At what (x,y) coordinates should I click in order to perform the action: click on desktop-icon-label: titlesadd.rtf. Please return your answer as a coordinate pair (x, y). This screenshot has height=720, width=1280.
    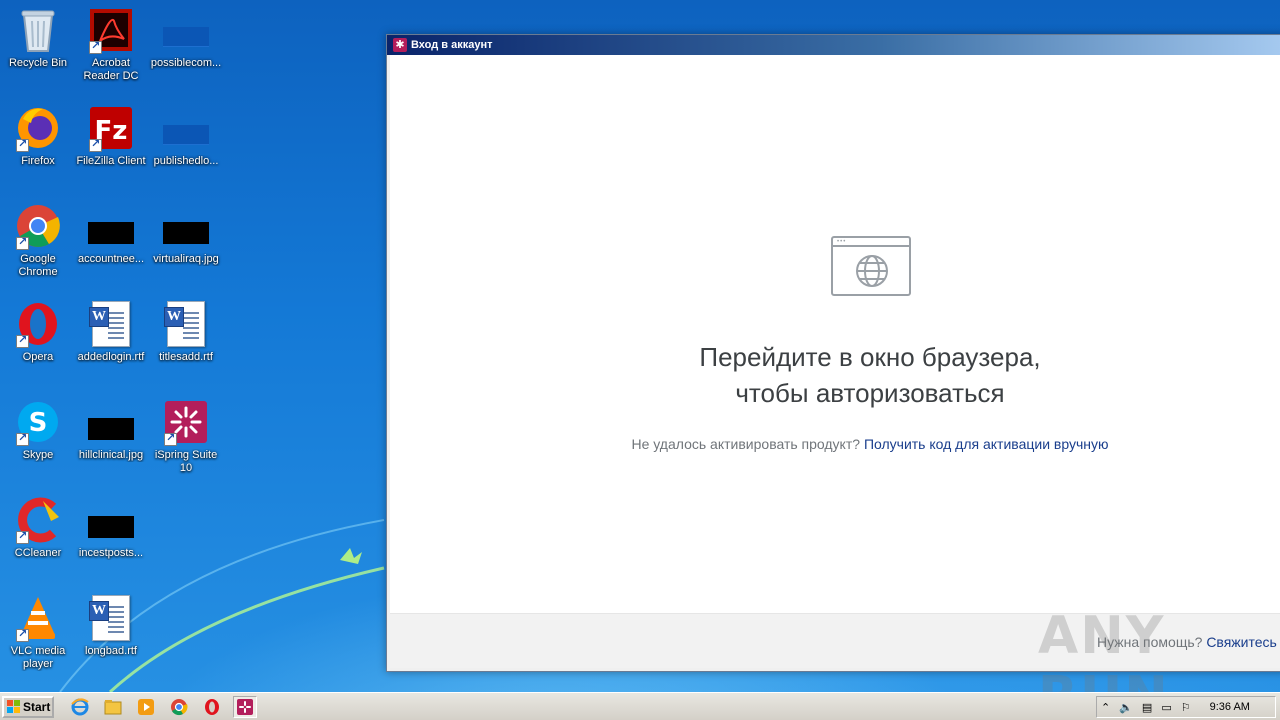
    Looking at the image, I should click on (186, 357).